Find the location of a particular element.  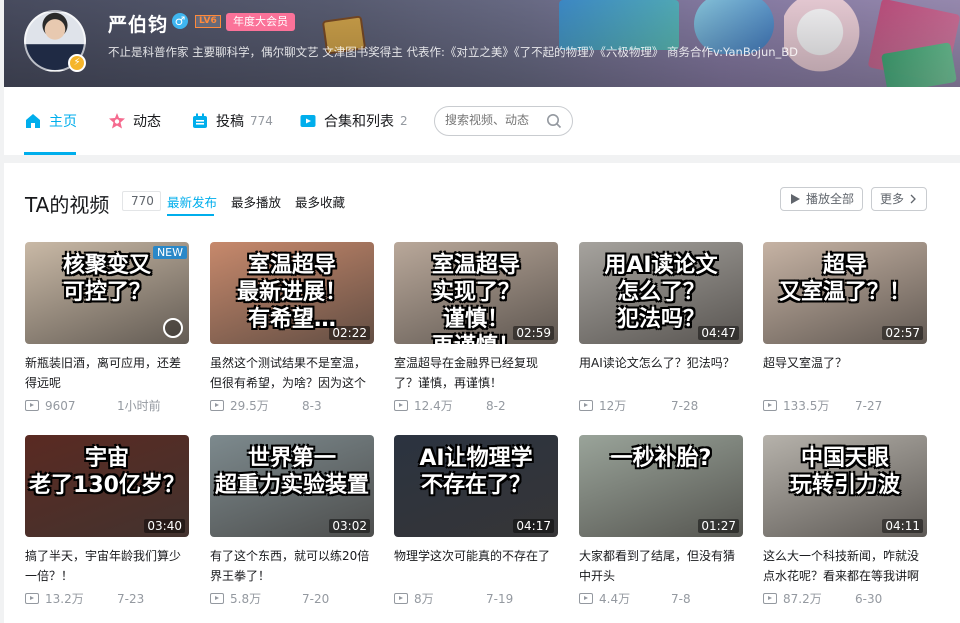

thumbnail-caption: 超导 又室温了？！ is located at coordinates (844, 279).